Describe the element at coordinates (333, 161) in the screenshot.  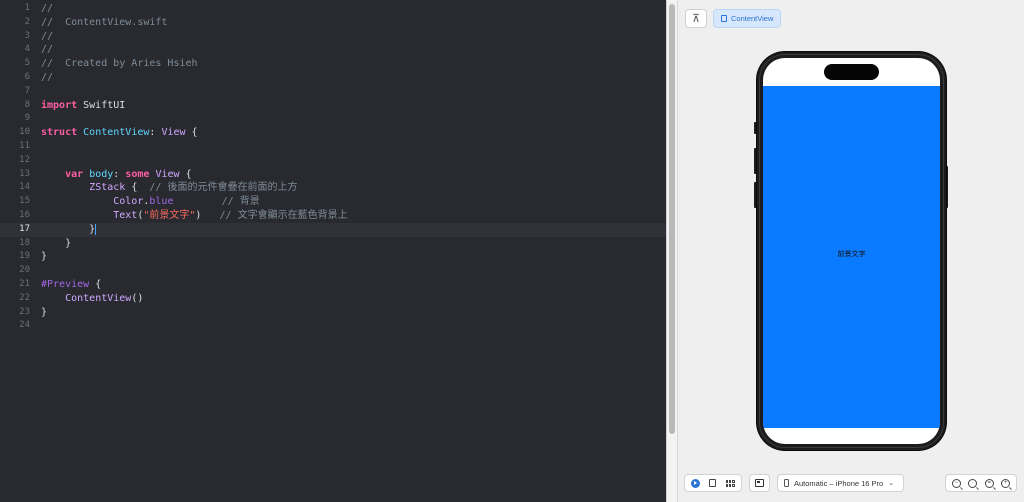
I see `code-line: 12` at that location.